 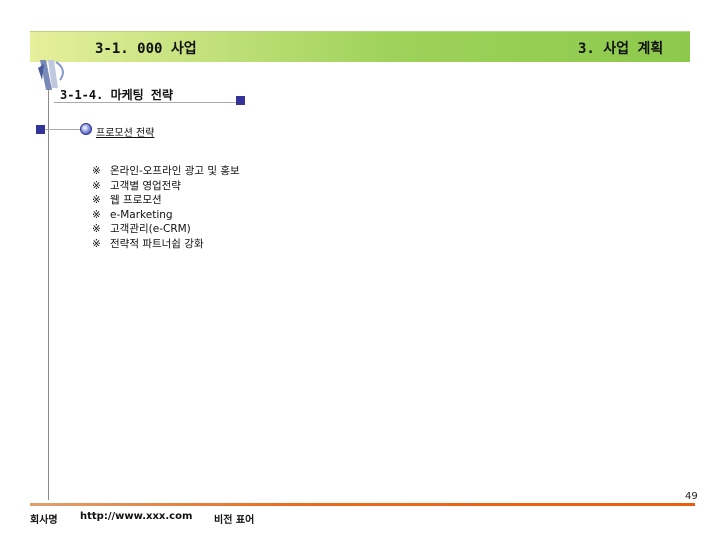 I want to click on list-item-text: 고객관리(e-CRM), so click(x=150, y=229).